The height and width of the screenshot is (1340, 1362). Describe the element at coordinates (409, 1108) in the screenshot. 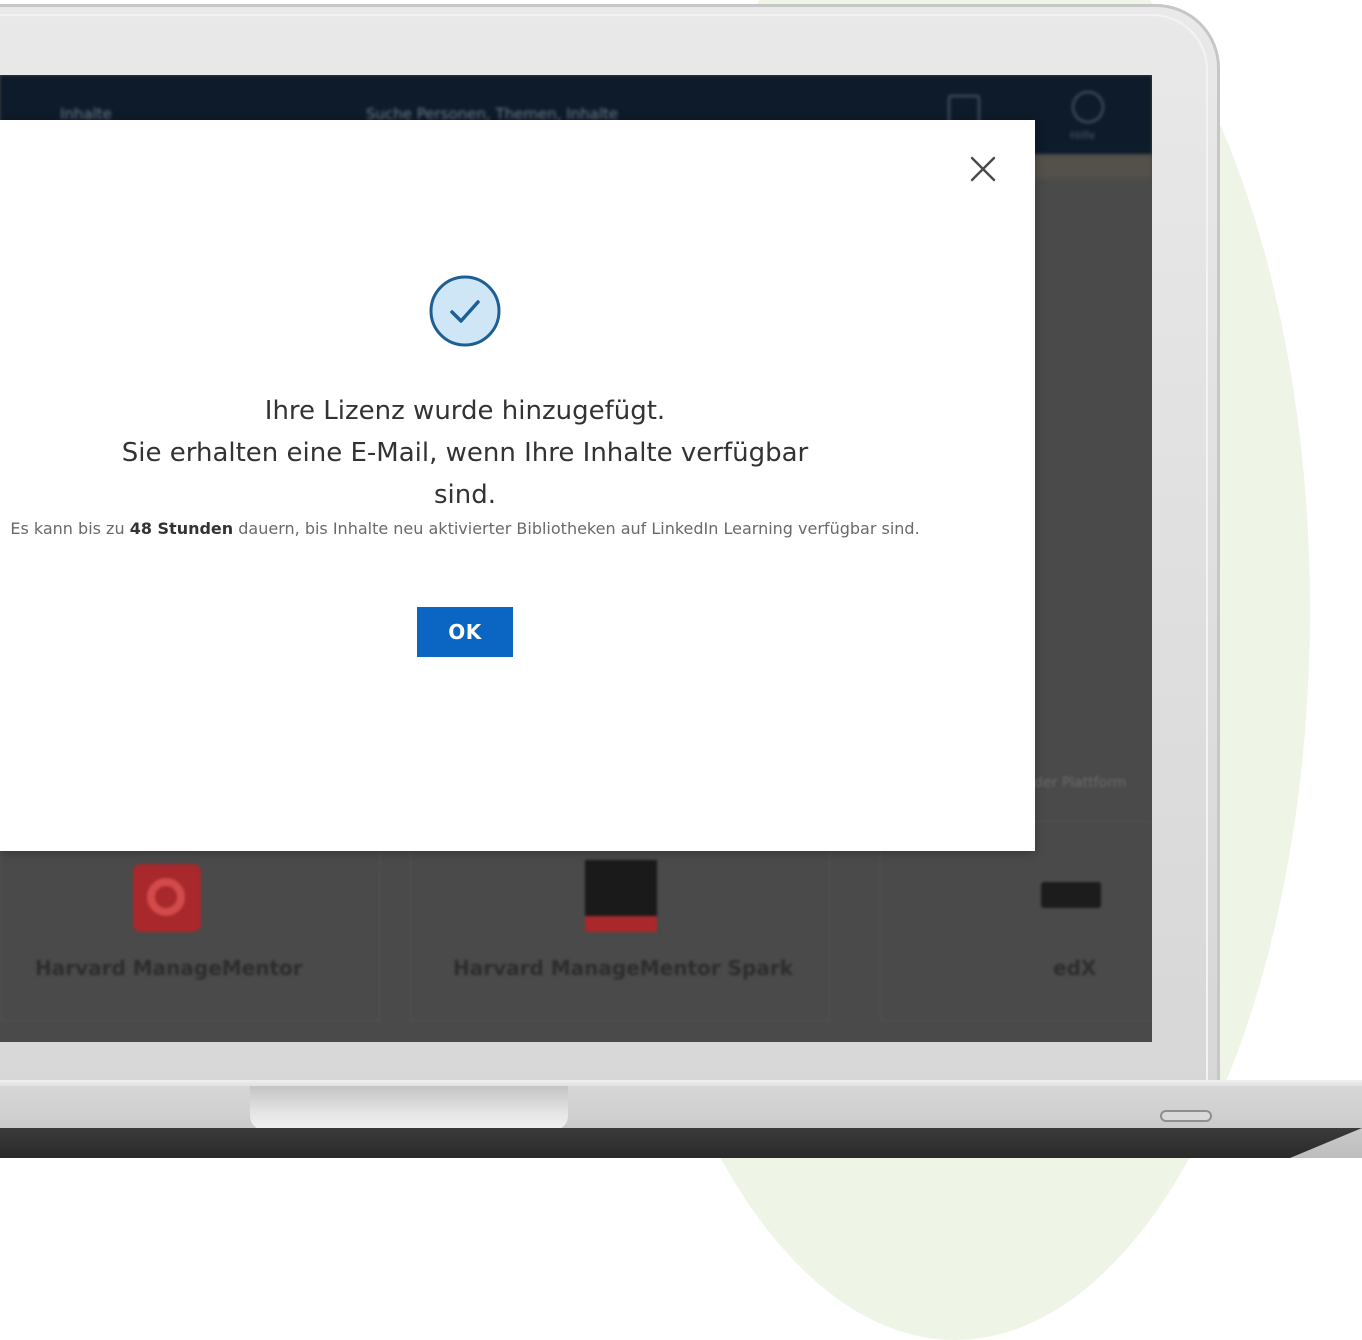

I see `laptop-hinge-notch` at that location.